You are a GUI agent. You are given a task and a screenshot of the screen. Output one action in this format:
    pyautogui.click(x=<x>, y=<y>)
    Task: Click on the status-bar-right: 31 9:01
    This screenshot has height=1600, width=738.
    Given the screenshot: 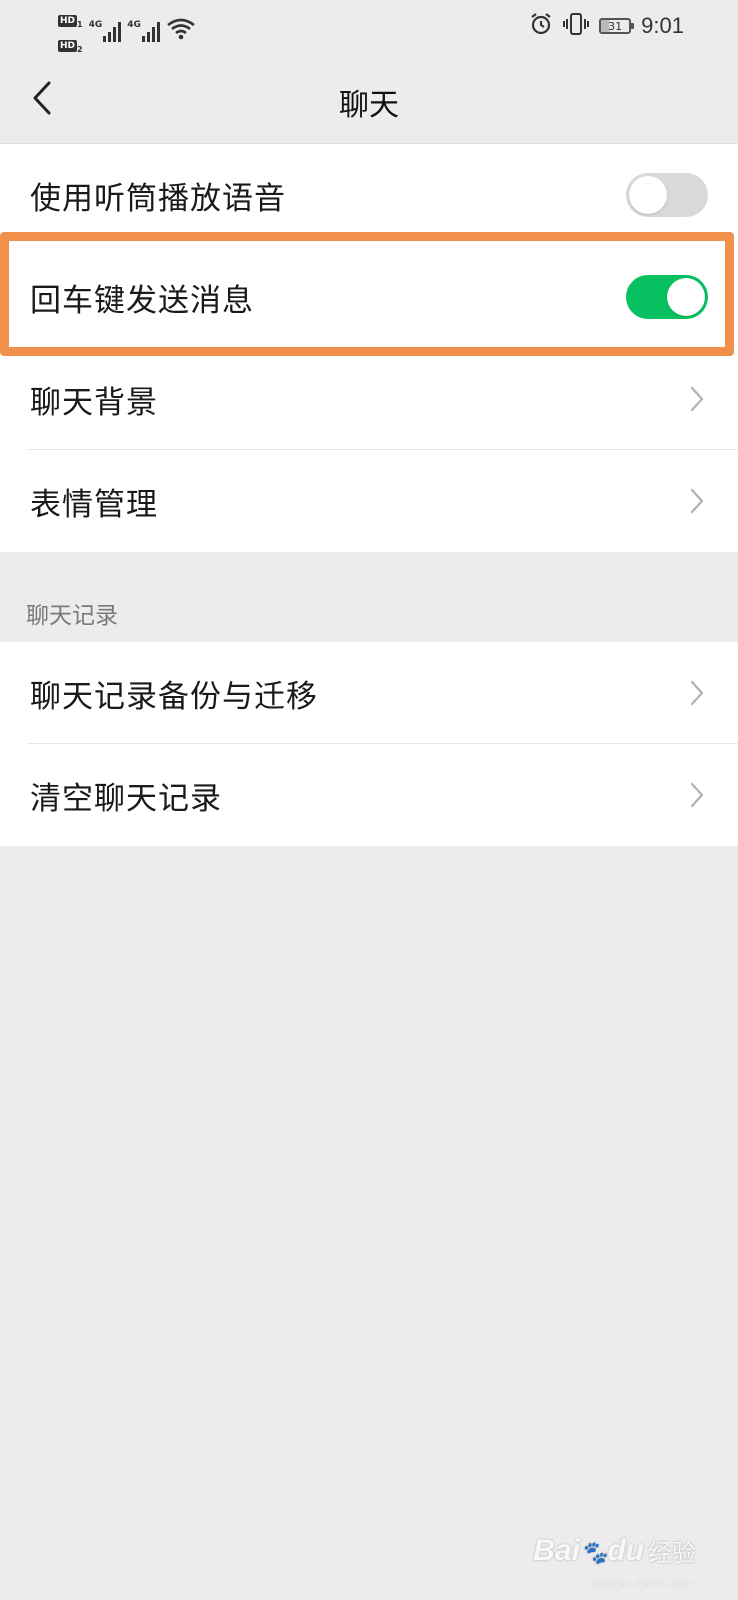 What is the action you would take?
    pyautogui.click(x=606, y=26)
    